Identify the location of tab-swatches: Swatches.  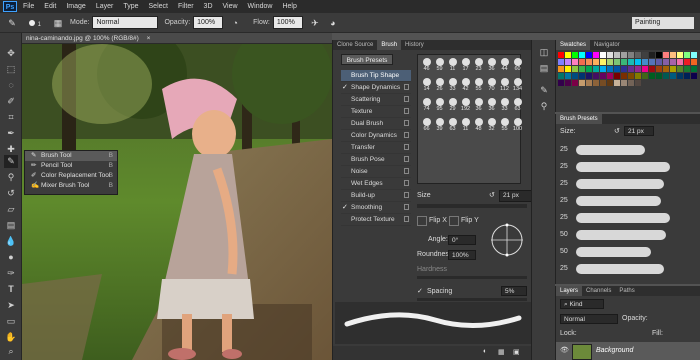
(573, 45).